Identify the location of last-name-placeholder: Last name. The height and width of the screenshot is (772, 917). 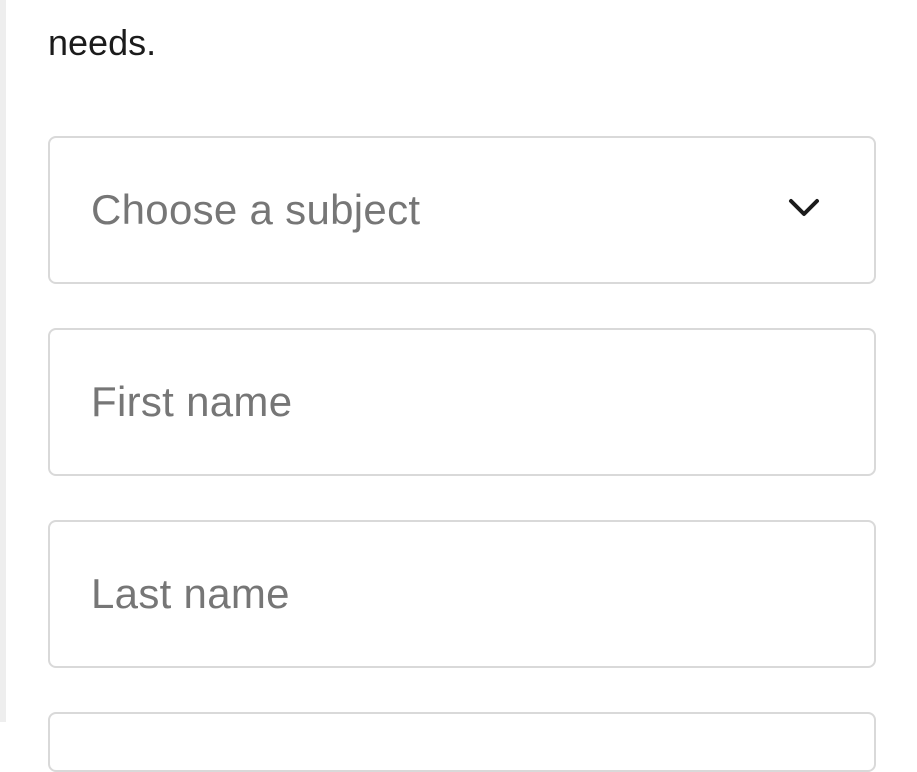
(190, 593).